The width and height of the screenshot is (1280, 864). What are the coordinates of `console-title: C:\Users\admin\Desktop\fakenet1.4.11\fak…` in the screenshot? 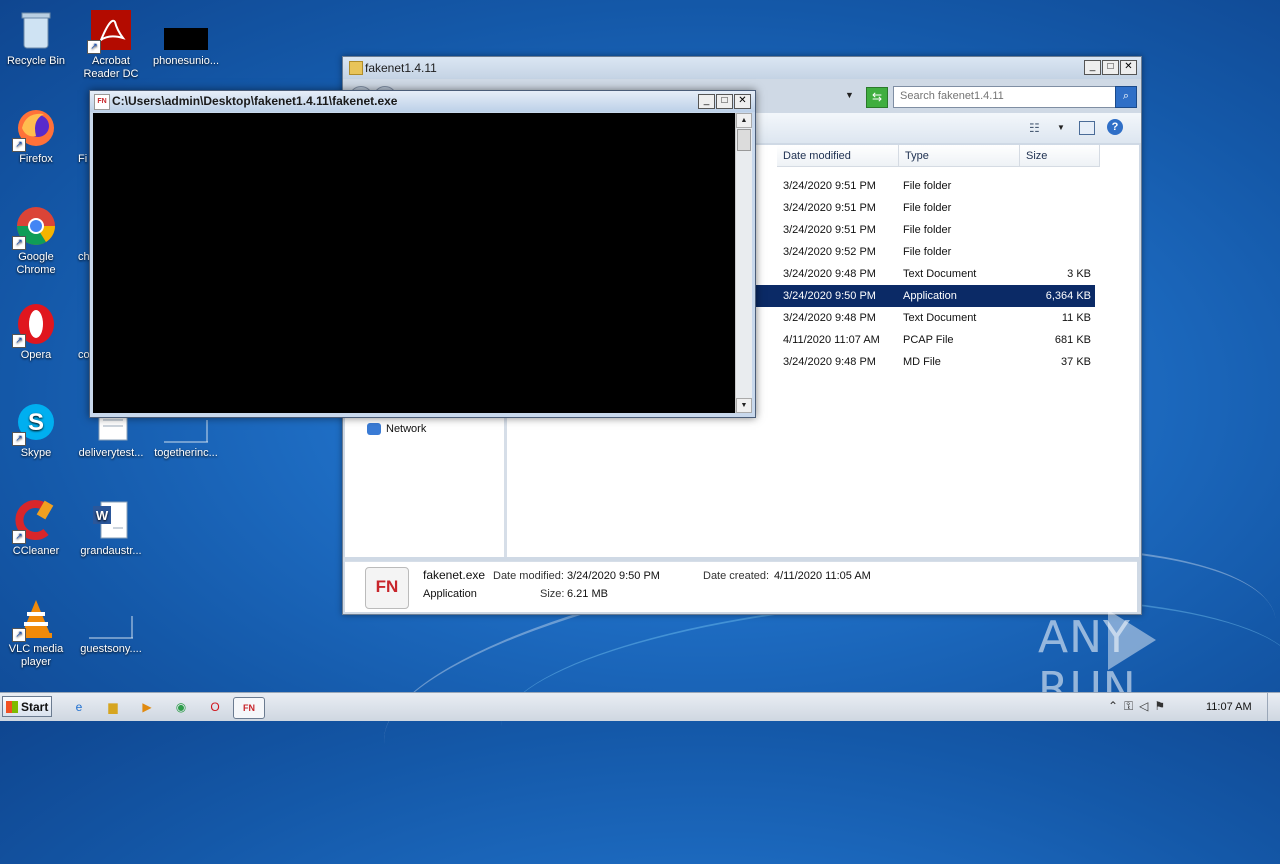 It's located at (255, 101).